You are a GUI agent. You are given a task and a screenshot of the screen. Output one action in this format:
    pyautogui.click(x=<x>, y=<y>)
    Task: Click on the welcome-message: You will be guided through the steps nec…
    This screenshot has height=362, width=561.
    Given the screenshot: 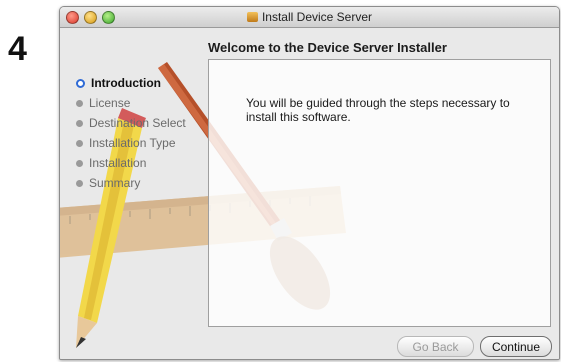 What is the action you would take?
    pyautogui.click(x=378, y=110)
    